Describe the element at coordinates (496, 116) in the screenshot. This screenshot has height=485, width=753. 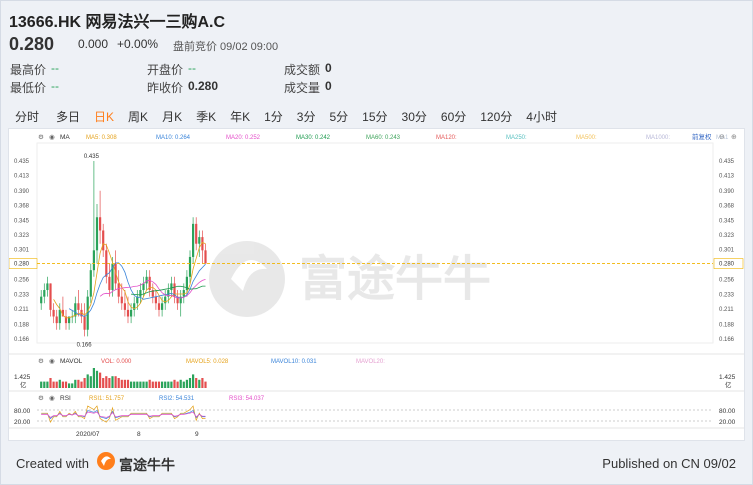
I see `tab-120min: 120分` at that location.